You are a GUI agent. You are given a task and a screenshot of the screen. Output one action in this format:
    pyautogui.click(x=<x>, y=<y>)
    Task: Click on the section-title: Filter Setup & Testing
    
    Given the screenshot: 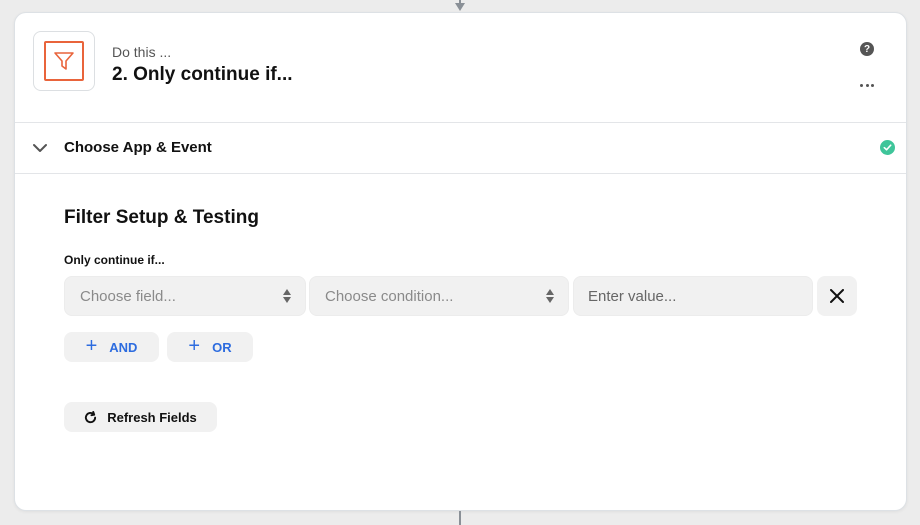 What is the action you would take?
    pyautogui.click(x=161, y=217)
    